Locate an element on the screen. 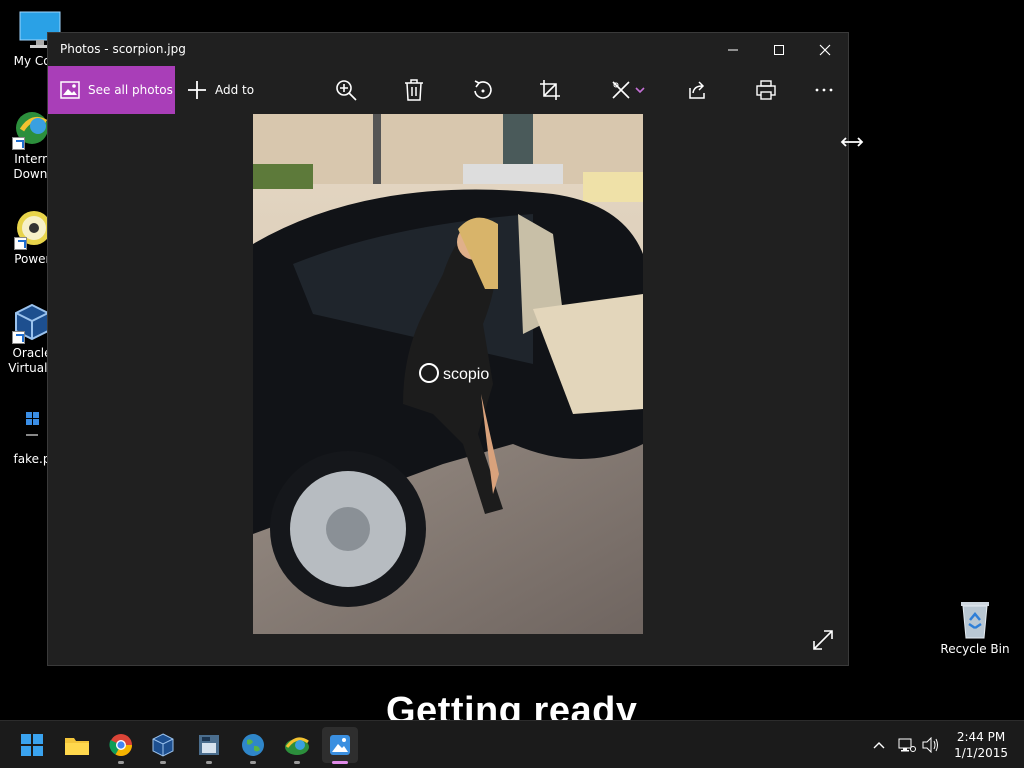 Image resolution: width=1024 pixels, height=768 pixels. svg-text: scopio is located at coordinates (466, 374).